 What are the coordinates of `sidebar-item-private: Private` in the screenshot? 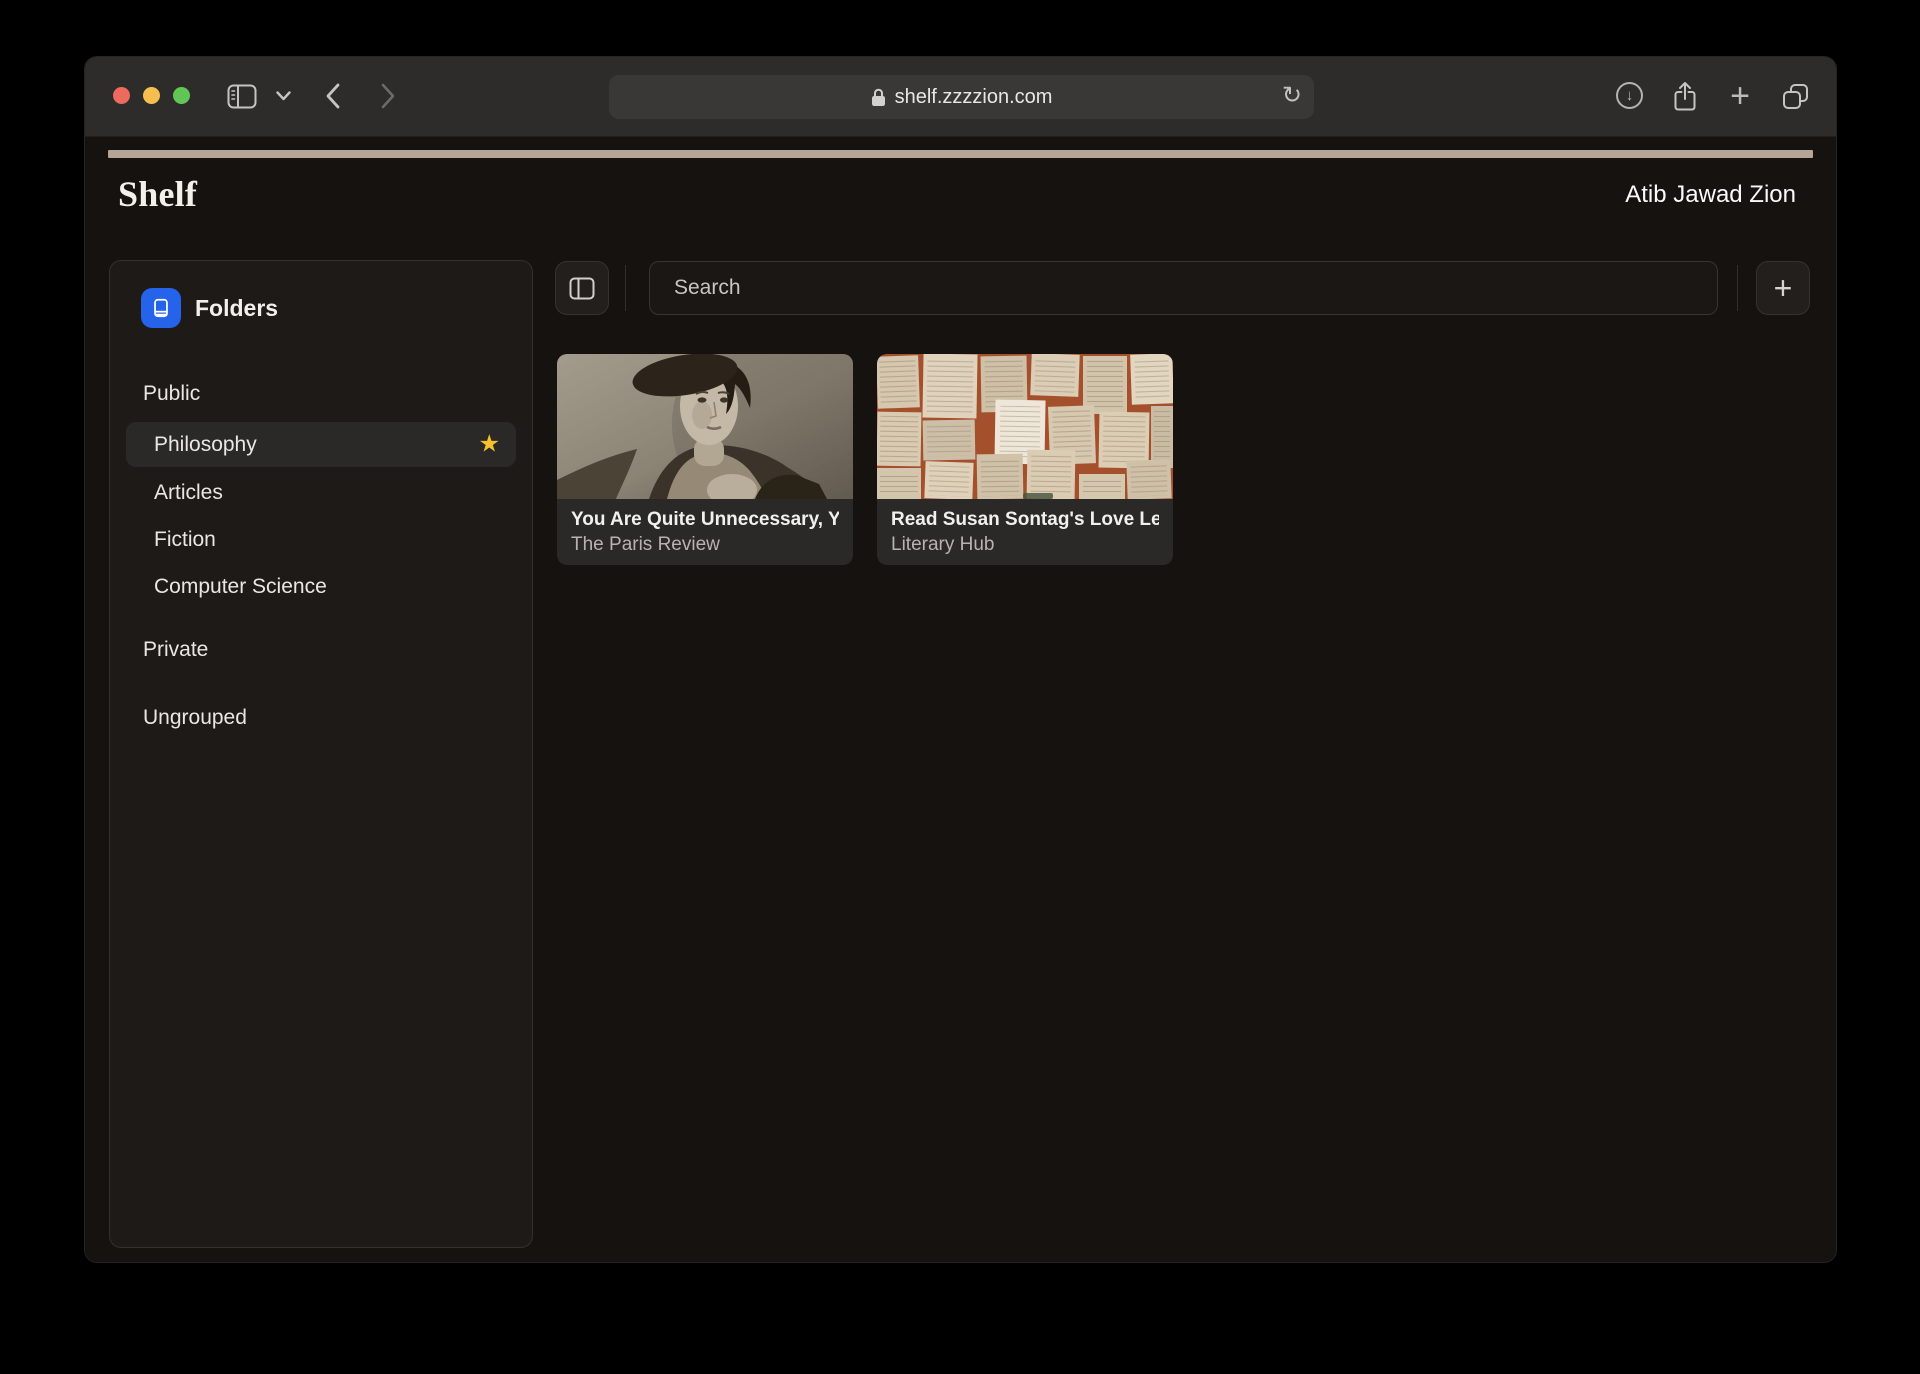 It's located at (175, 649).